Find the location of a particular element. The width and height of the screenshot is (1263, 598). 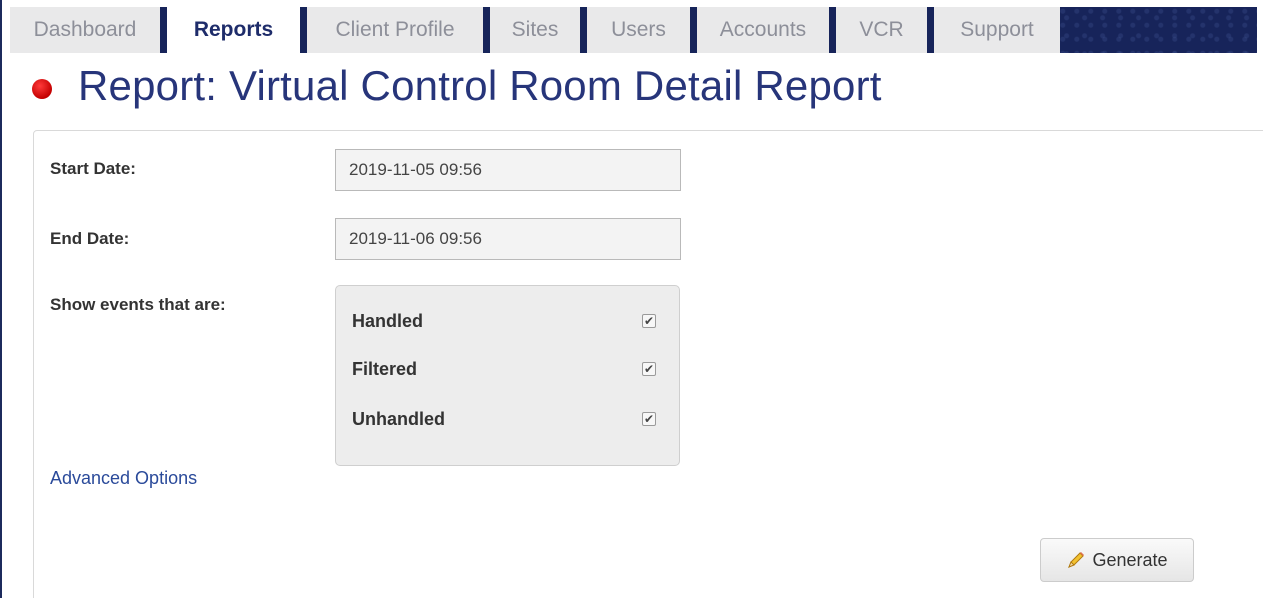

tab-users: Users is located at coordinates (642, 30).